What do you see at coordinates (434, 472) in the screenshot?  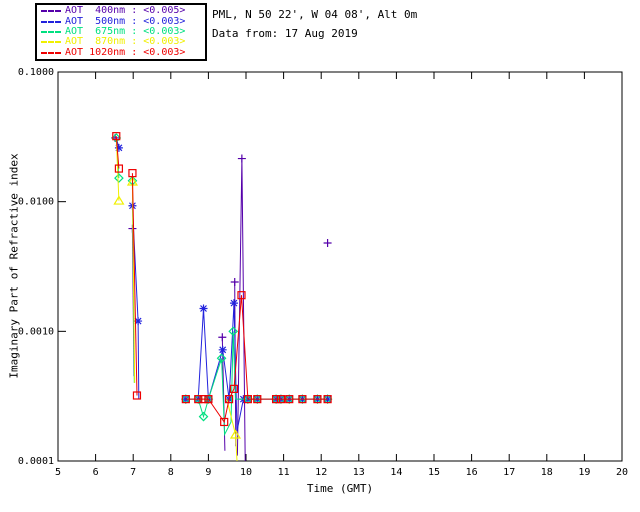 I see `x-tick-label: 15` at bounding box center [434, 472].